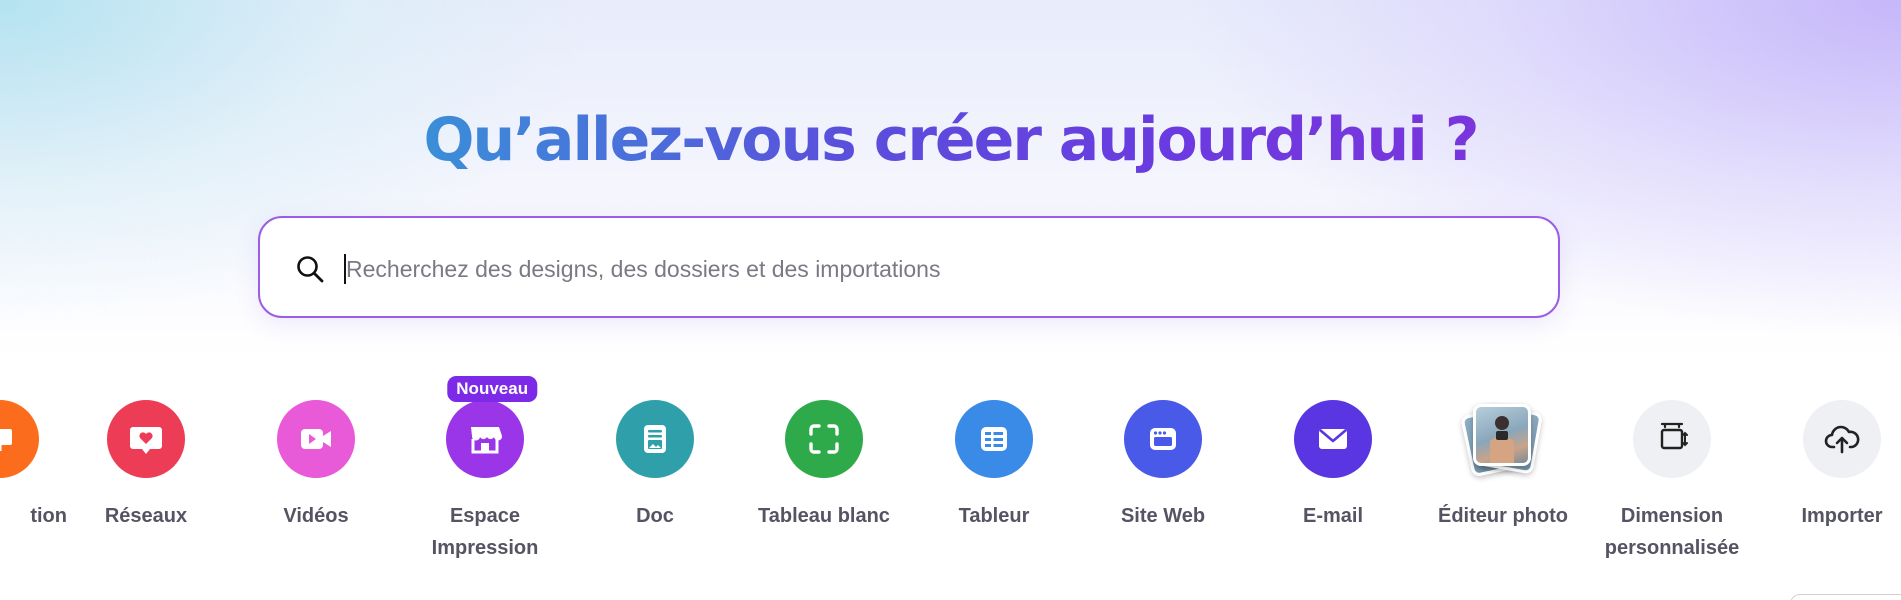 The width and height of the screenshot is (1901, 600). I want to click on category-reseaux: Réseaux, so click(146, 466).